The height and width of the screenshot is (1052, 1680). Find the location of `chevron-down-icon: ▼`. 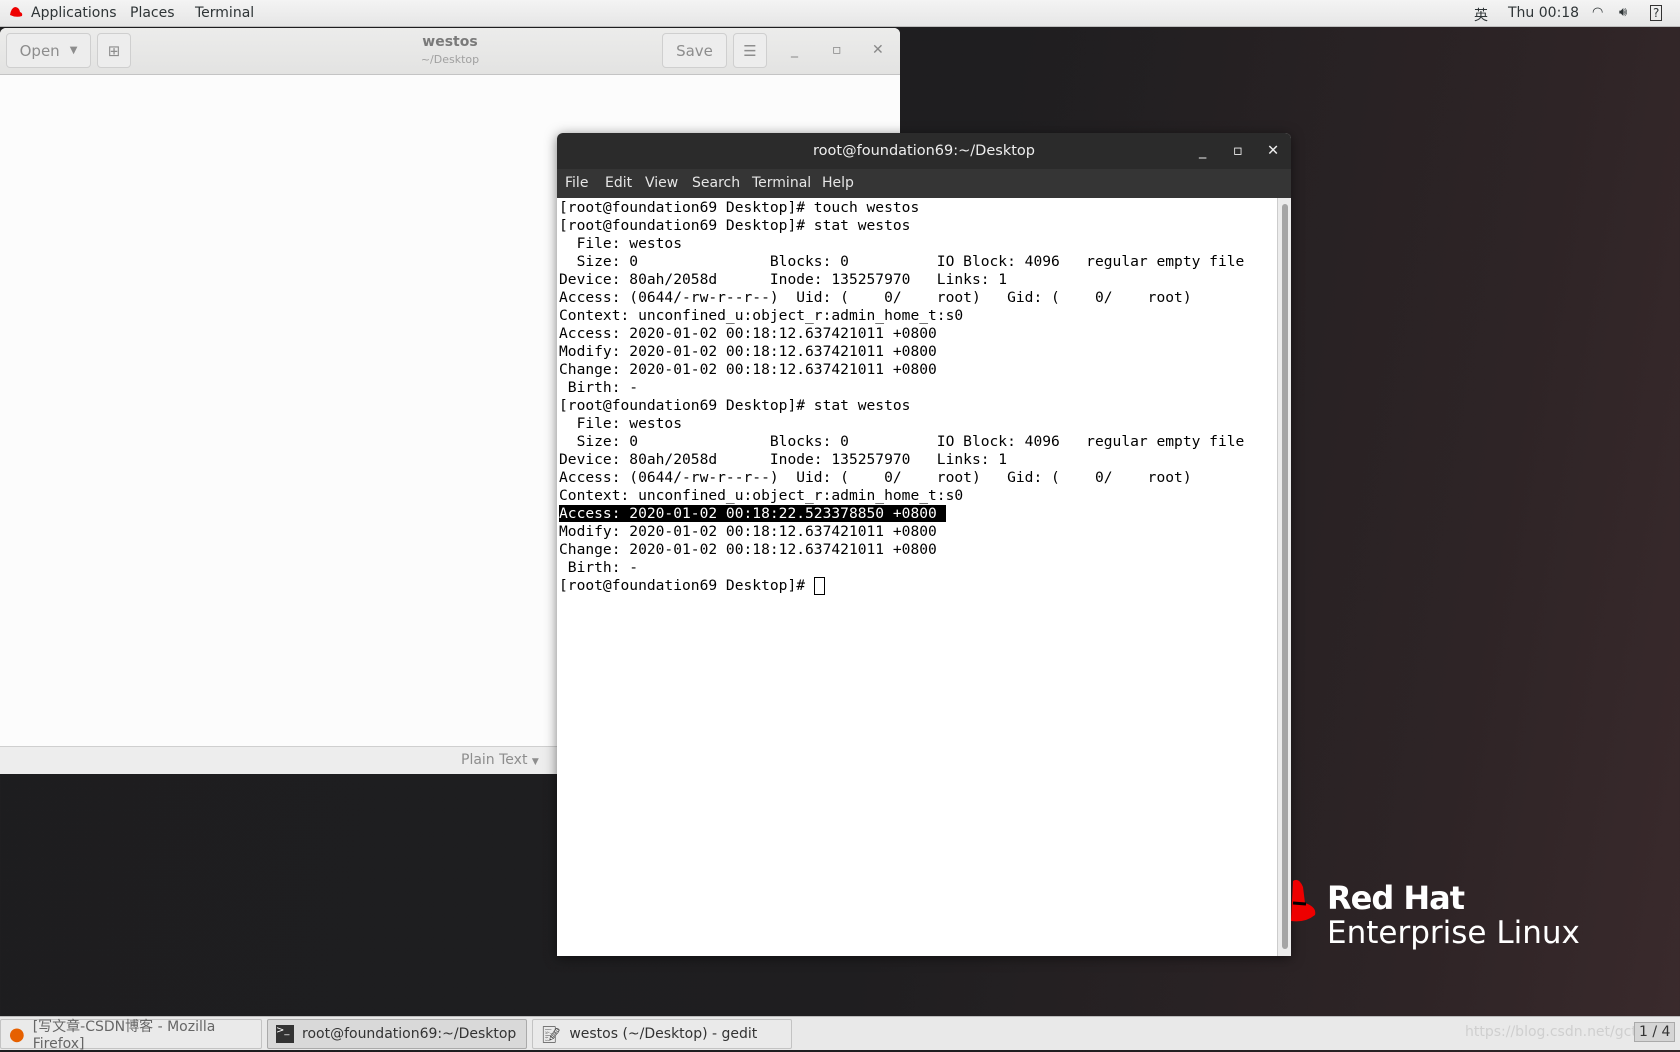

chevron-down-icon: ▼ is located at coordinates (535, 762).